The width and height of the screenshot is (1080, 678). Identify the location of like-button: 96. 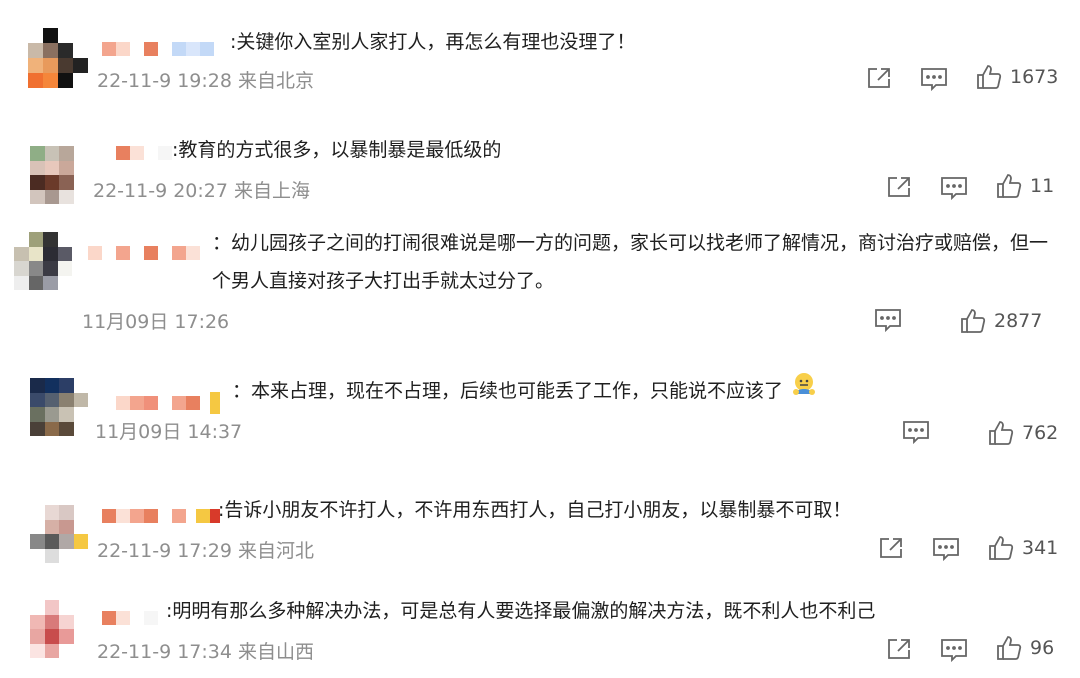
(1025, 648).